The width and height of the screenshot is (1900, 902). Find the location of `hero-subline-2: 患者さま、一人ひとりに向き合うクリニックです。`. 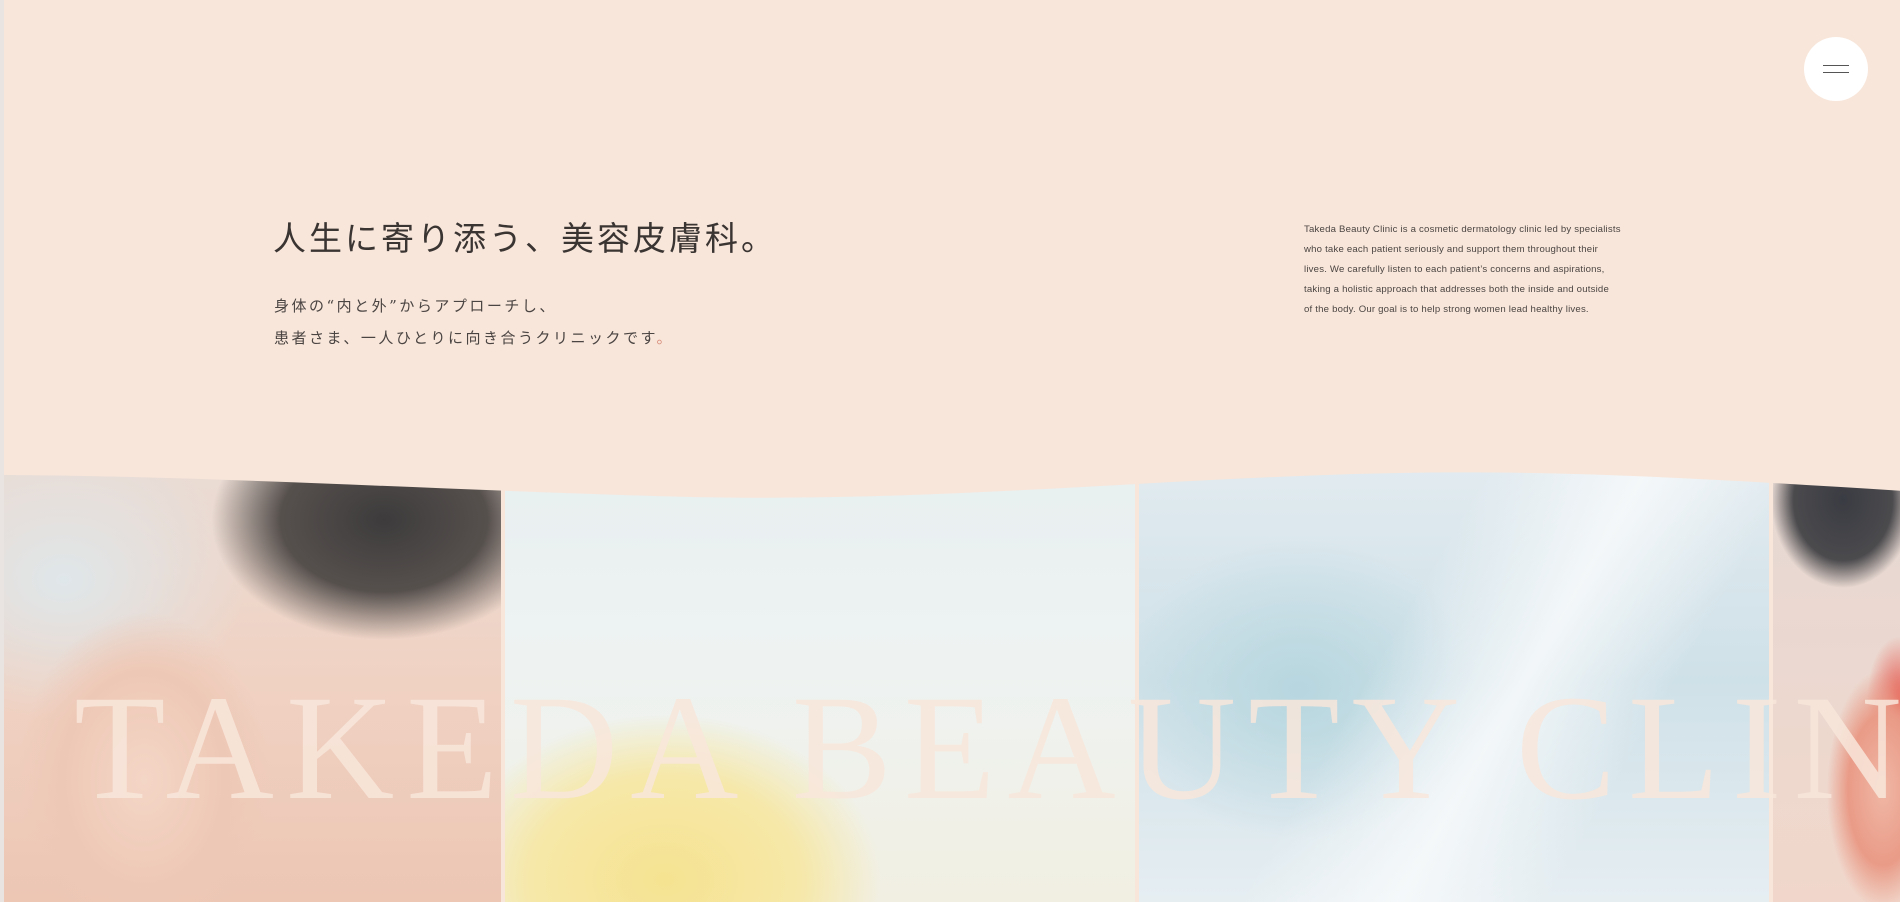

hero-subline-2: 患者さま、一人ひとりに向き合うクリニックです。 is located at coordinates (474, 338).